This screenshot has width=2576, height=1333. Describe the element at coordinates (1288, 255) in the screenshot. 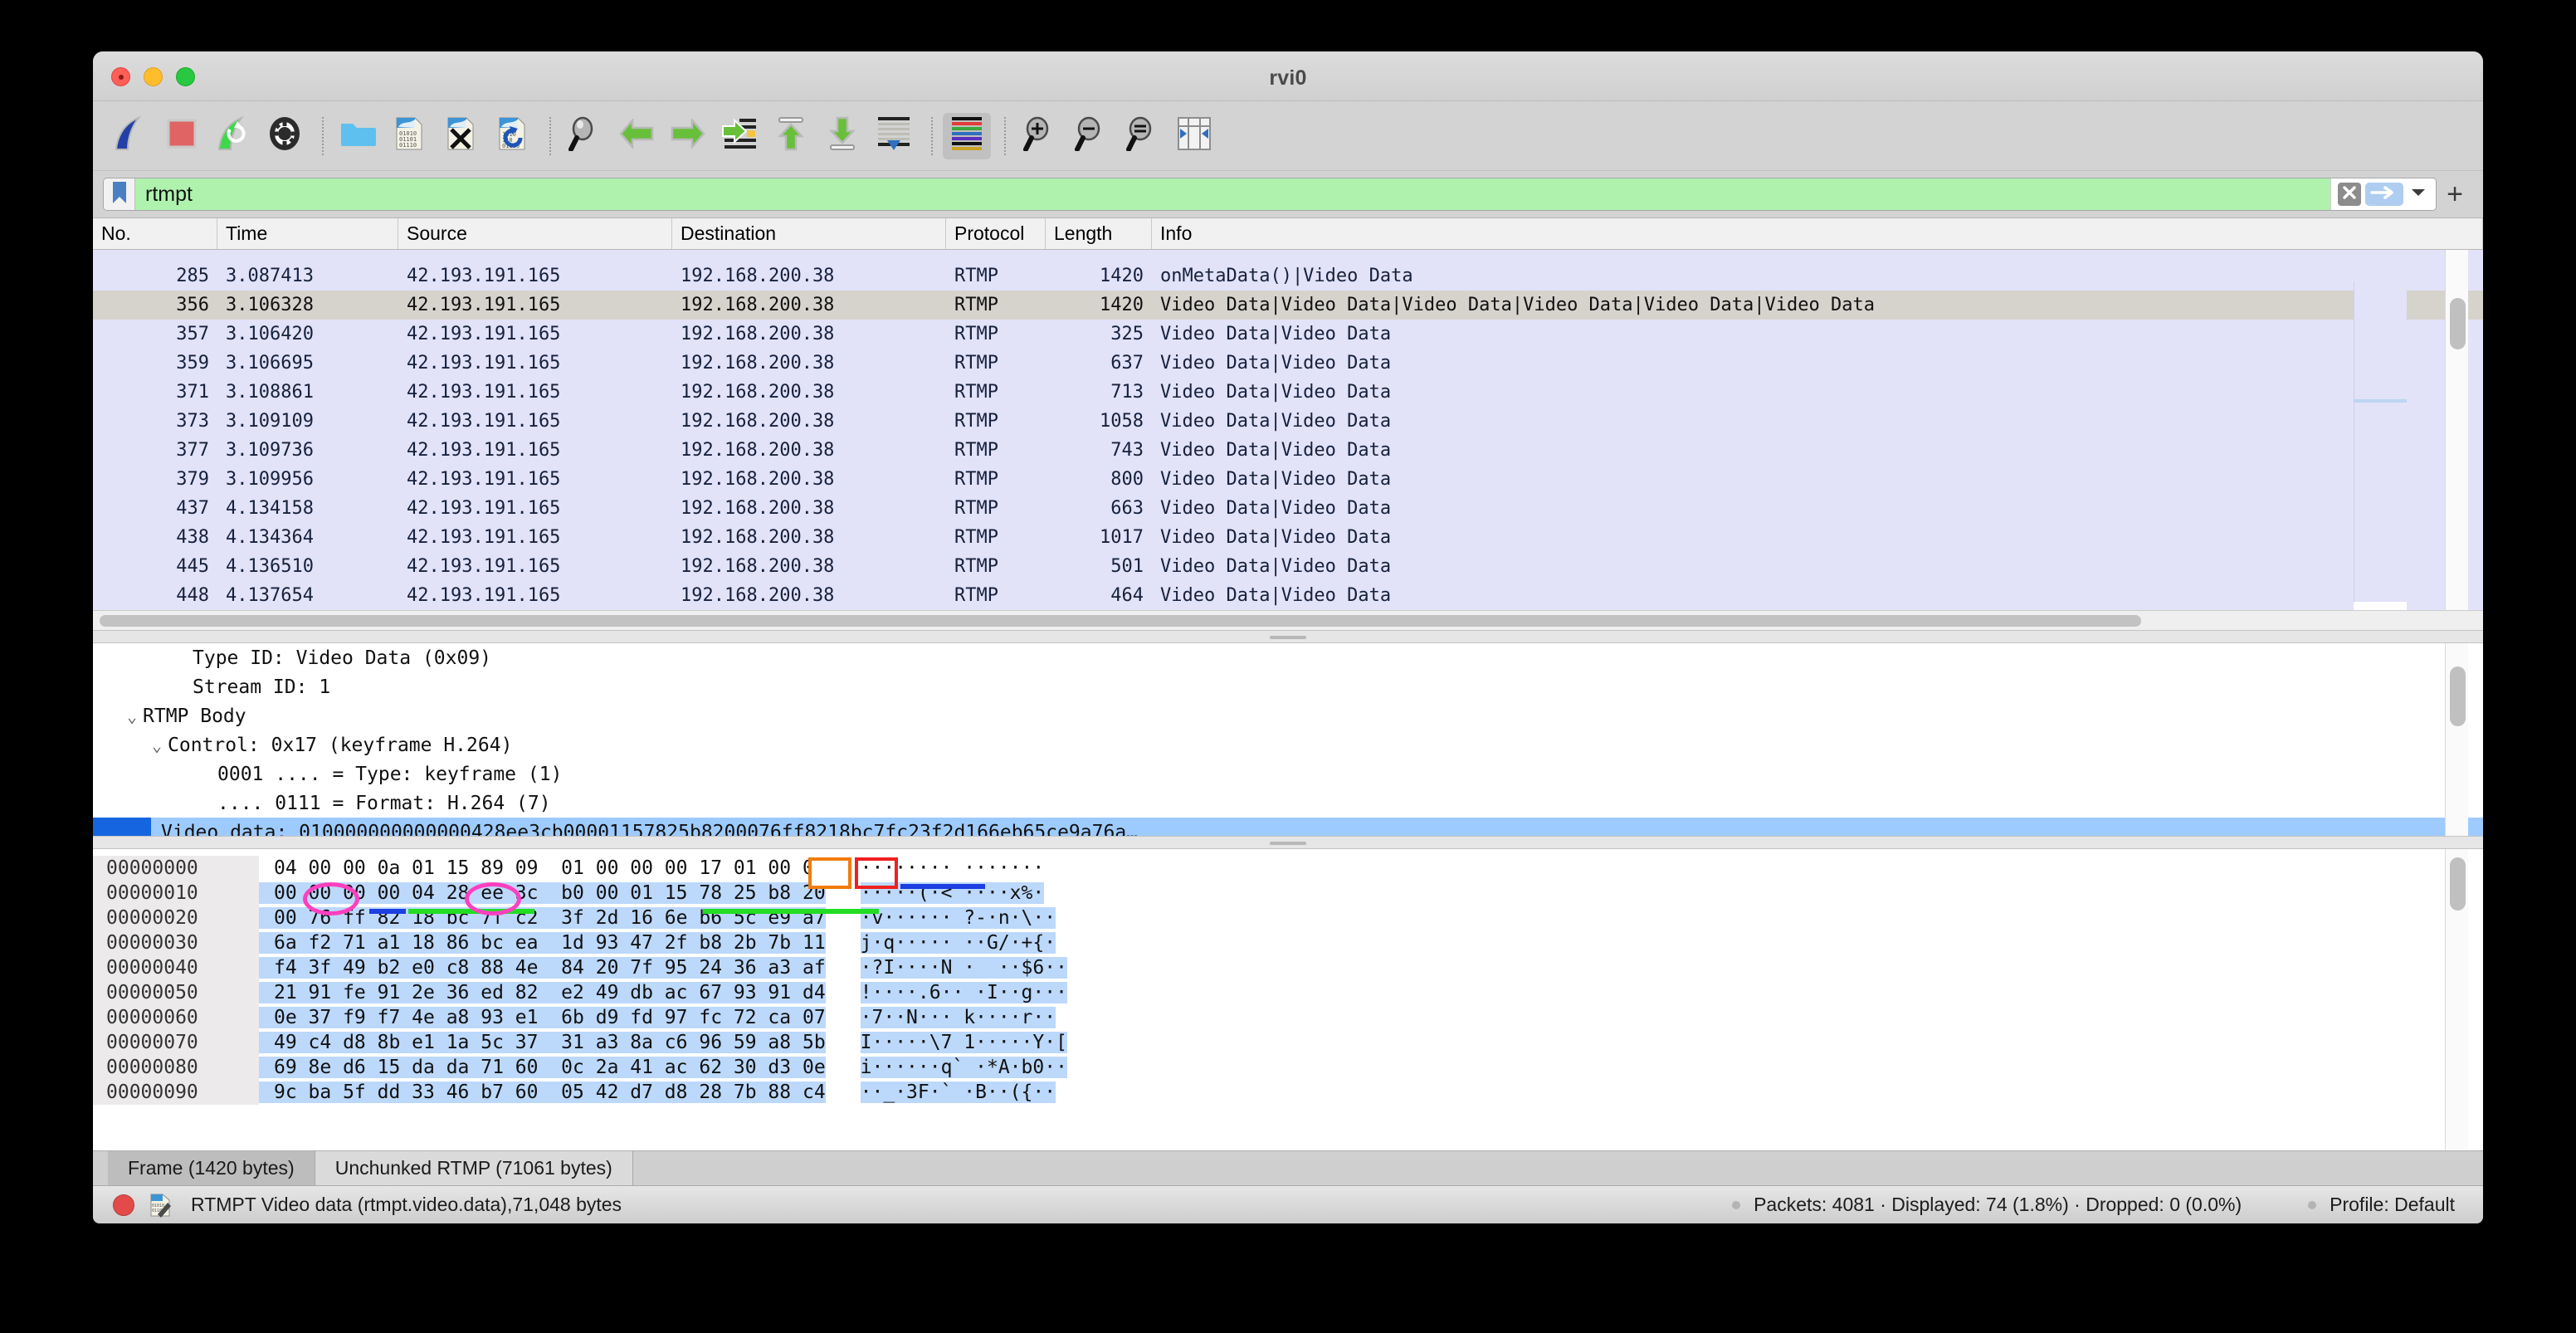

I see `packet-row-partial` at that location.